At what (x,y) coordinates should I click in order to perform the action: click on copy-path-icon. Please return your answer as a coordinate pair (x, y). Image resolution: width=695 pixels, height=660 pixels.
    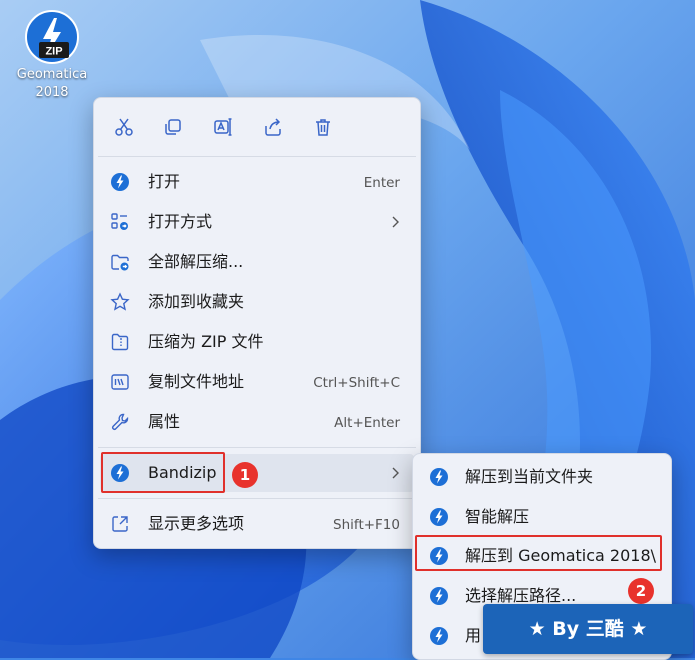
    Looking at the image, I should click on (120, 382).